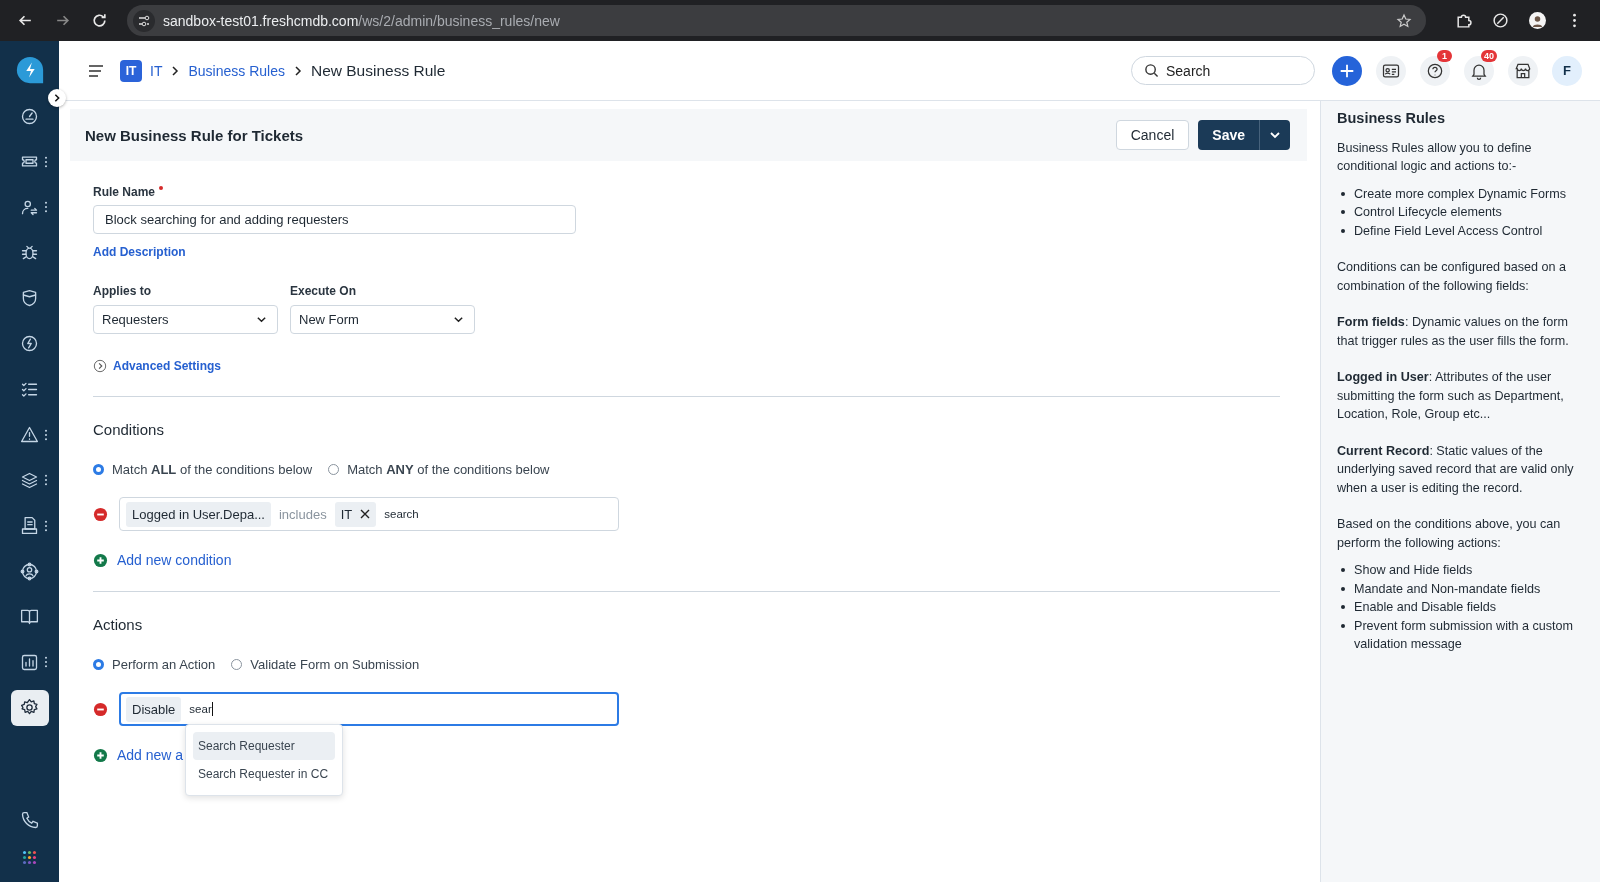 The width and height of the screenshot is (1600, 882). Describe the element at coordinates (29, 525) in the screenshot. I see `document-icon` at that location.